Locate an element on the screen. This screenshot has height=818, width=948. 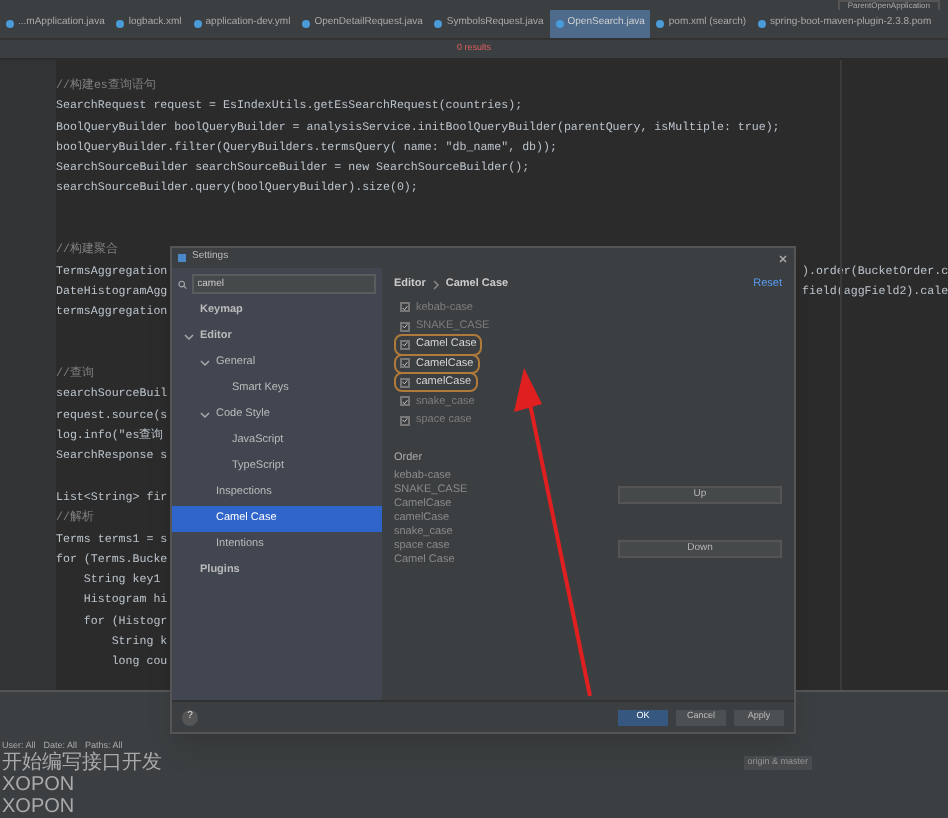
commit-message: 开始编写接口开发 is located at coordinates (373, 763).